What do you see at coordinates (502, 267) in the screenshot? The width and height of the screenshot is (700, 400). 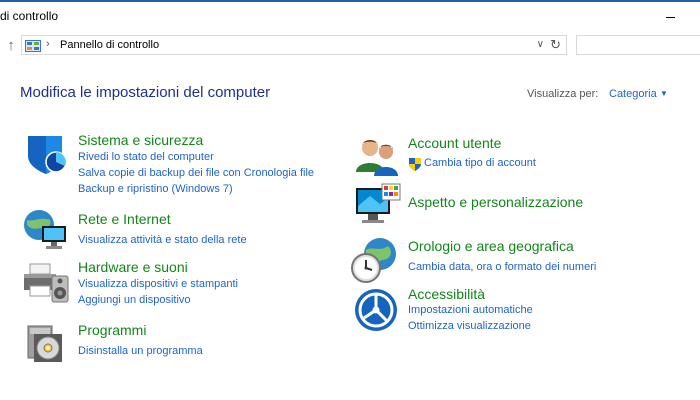 I see `link-change-date-time-format: Cambia data, ora o formato dei numeri` at bounding box center [502, 267].